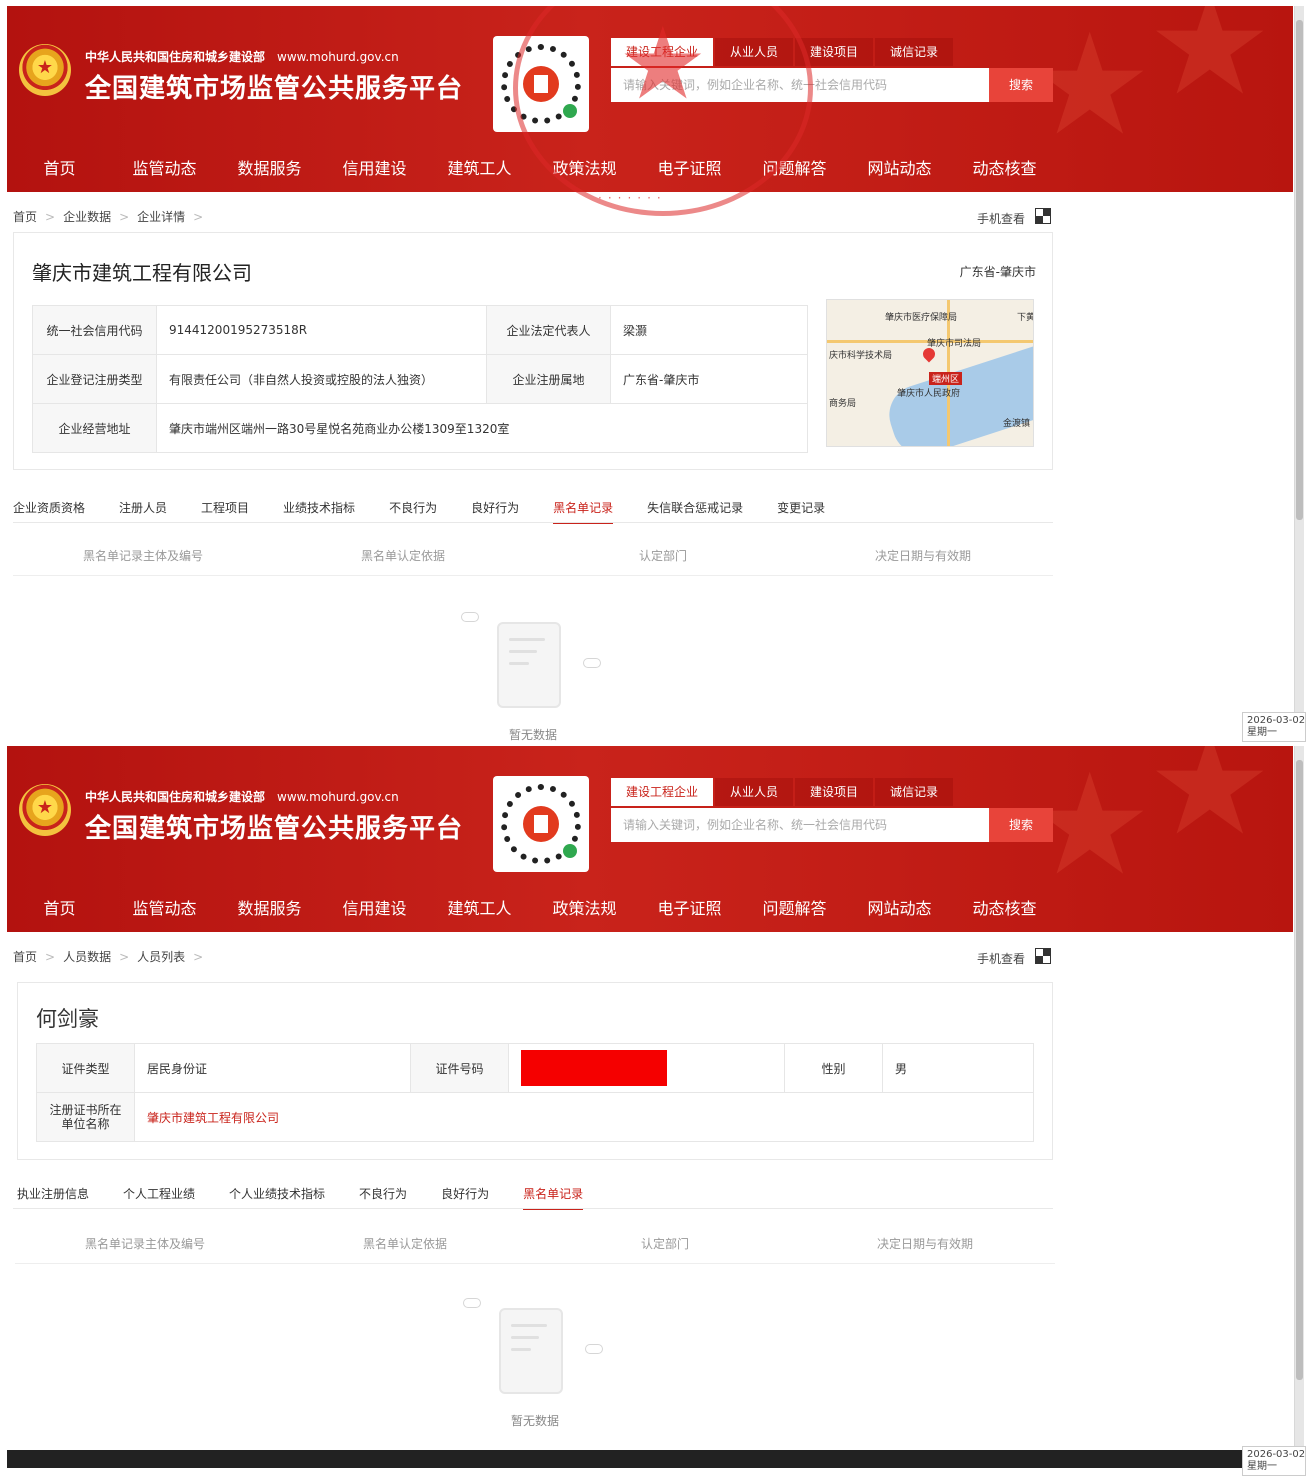 Image resolution: width=1310 pixels, height=1476 pixels. Describe the element at coordinates (94, 379) in the screenshot. I see `reg-type-label: 企业登记注册类型` at that location.